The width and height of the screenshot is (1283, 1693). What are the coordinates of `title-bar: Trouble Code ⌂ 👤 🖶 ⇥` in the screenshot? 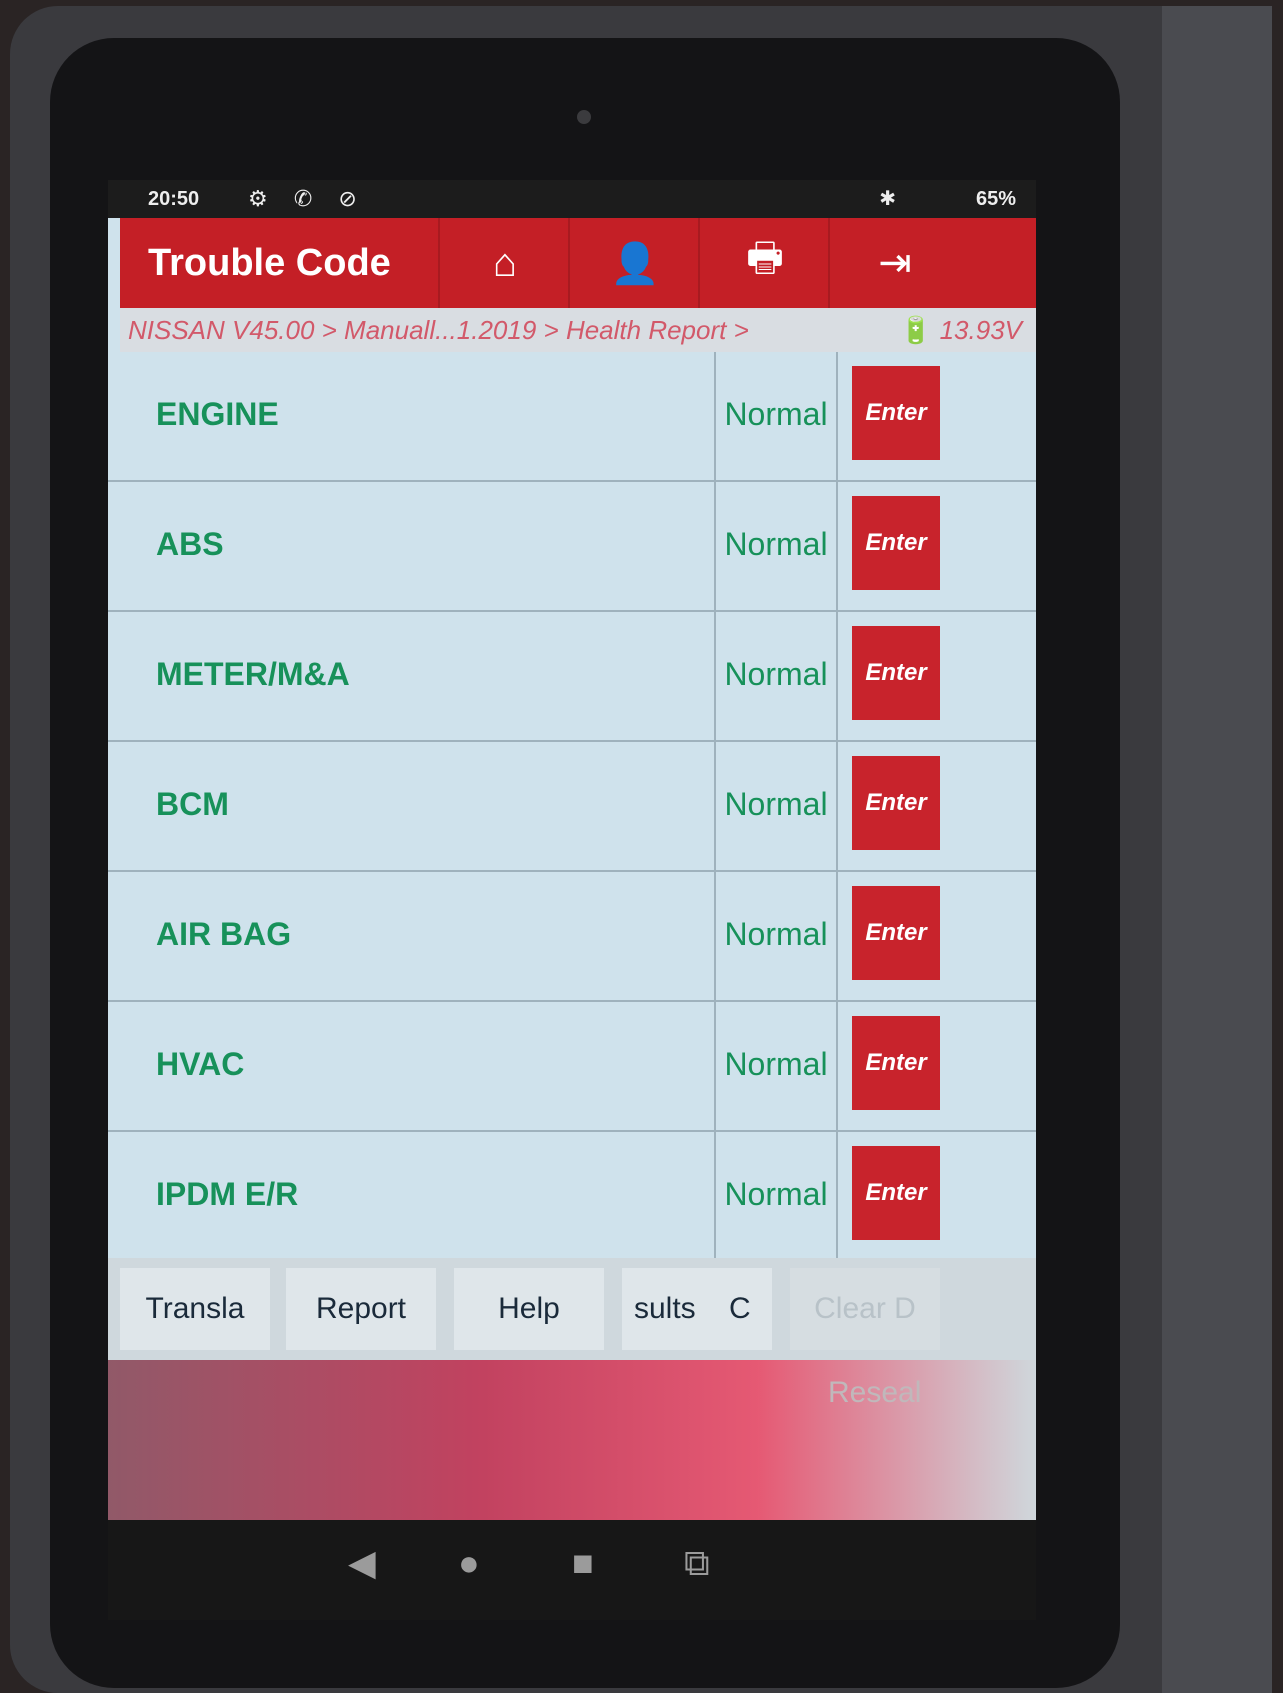 It's located at (578, 263).